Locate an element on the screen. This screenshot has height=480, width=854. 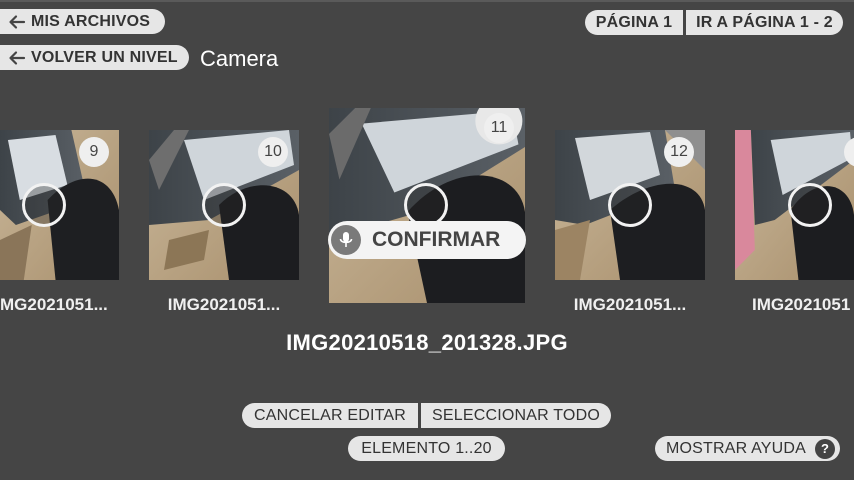
show-help-button: MOSTRAR AYUDA ? is located at coordinates (747, 448).